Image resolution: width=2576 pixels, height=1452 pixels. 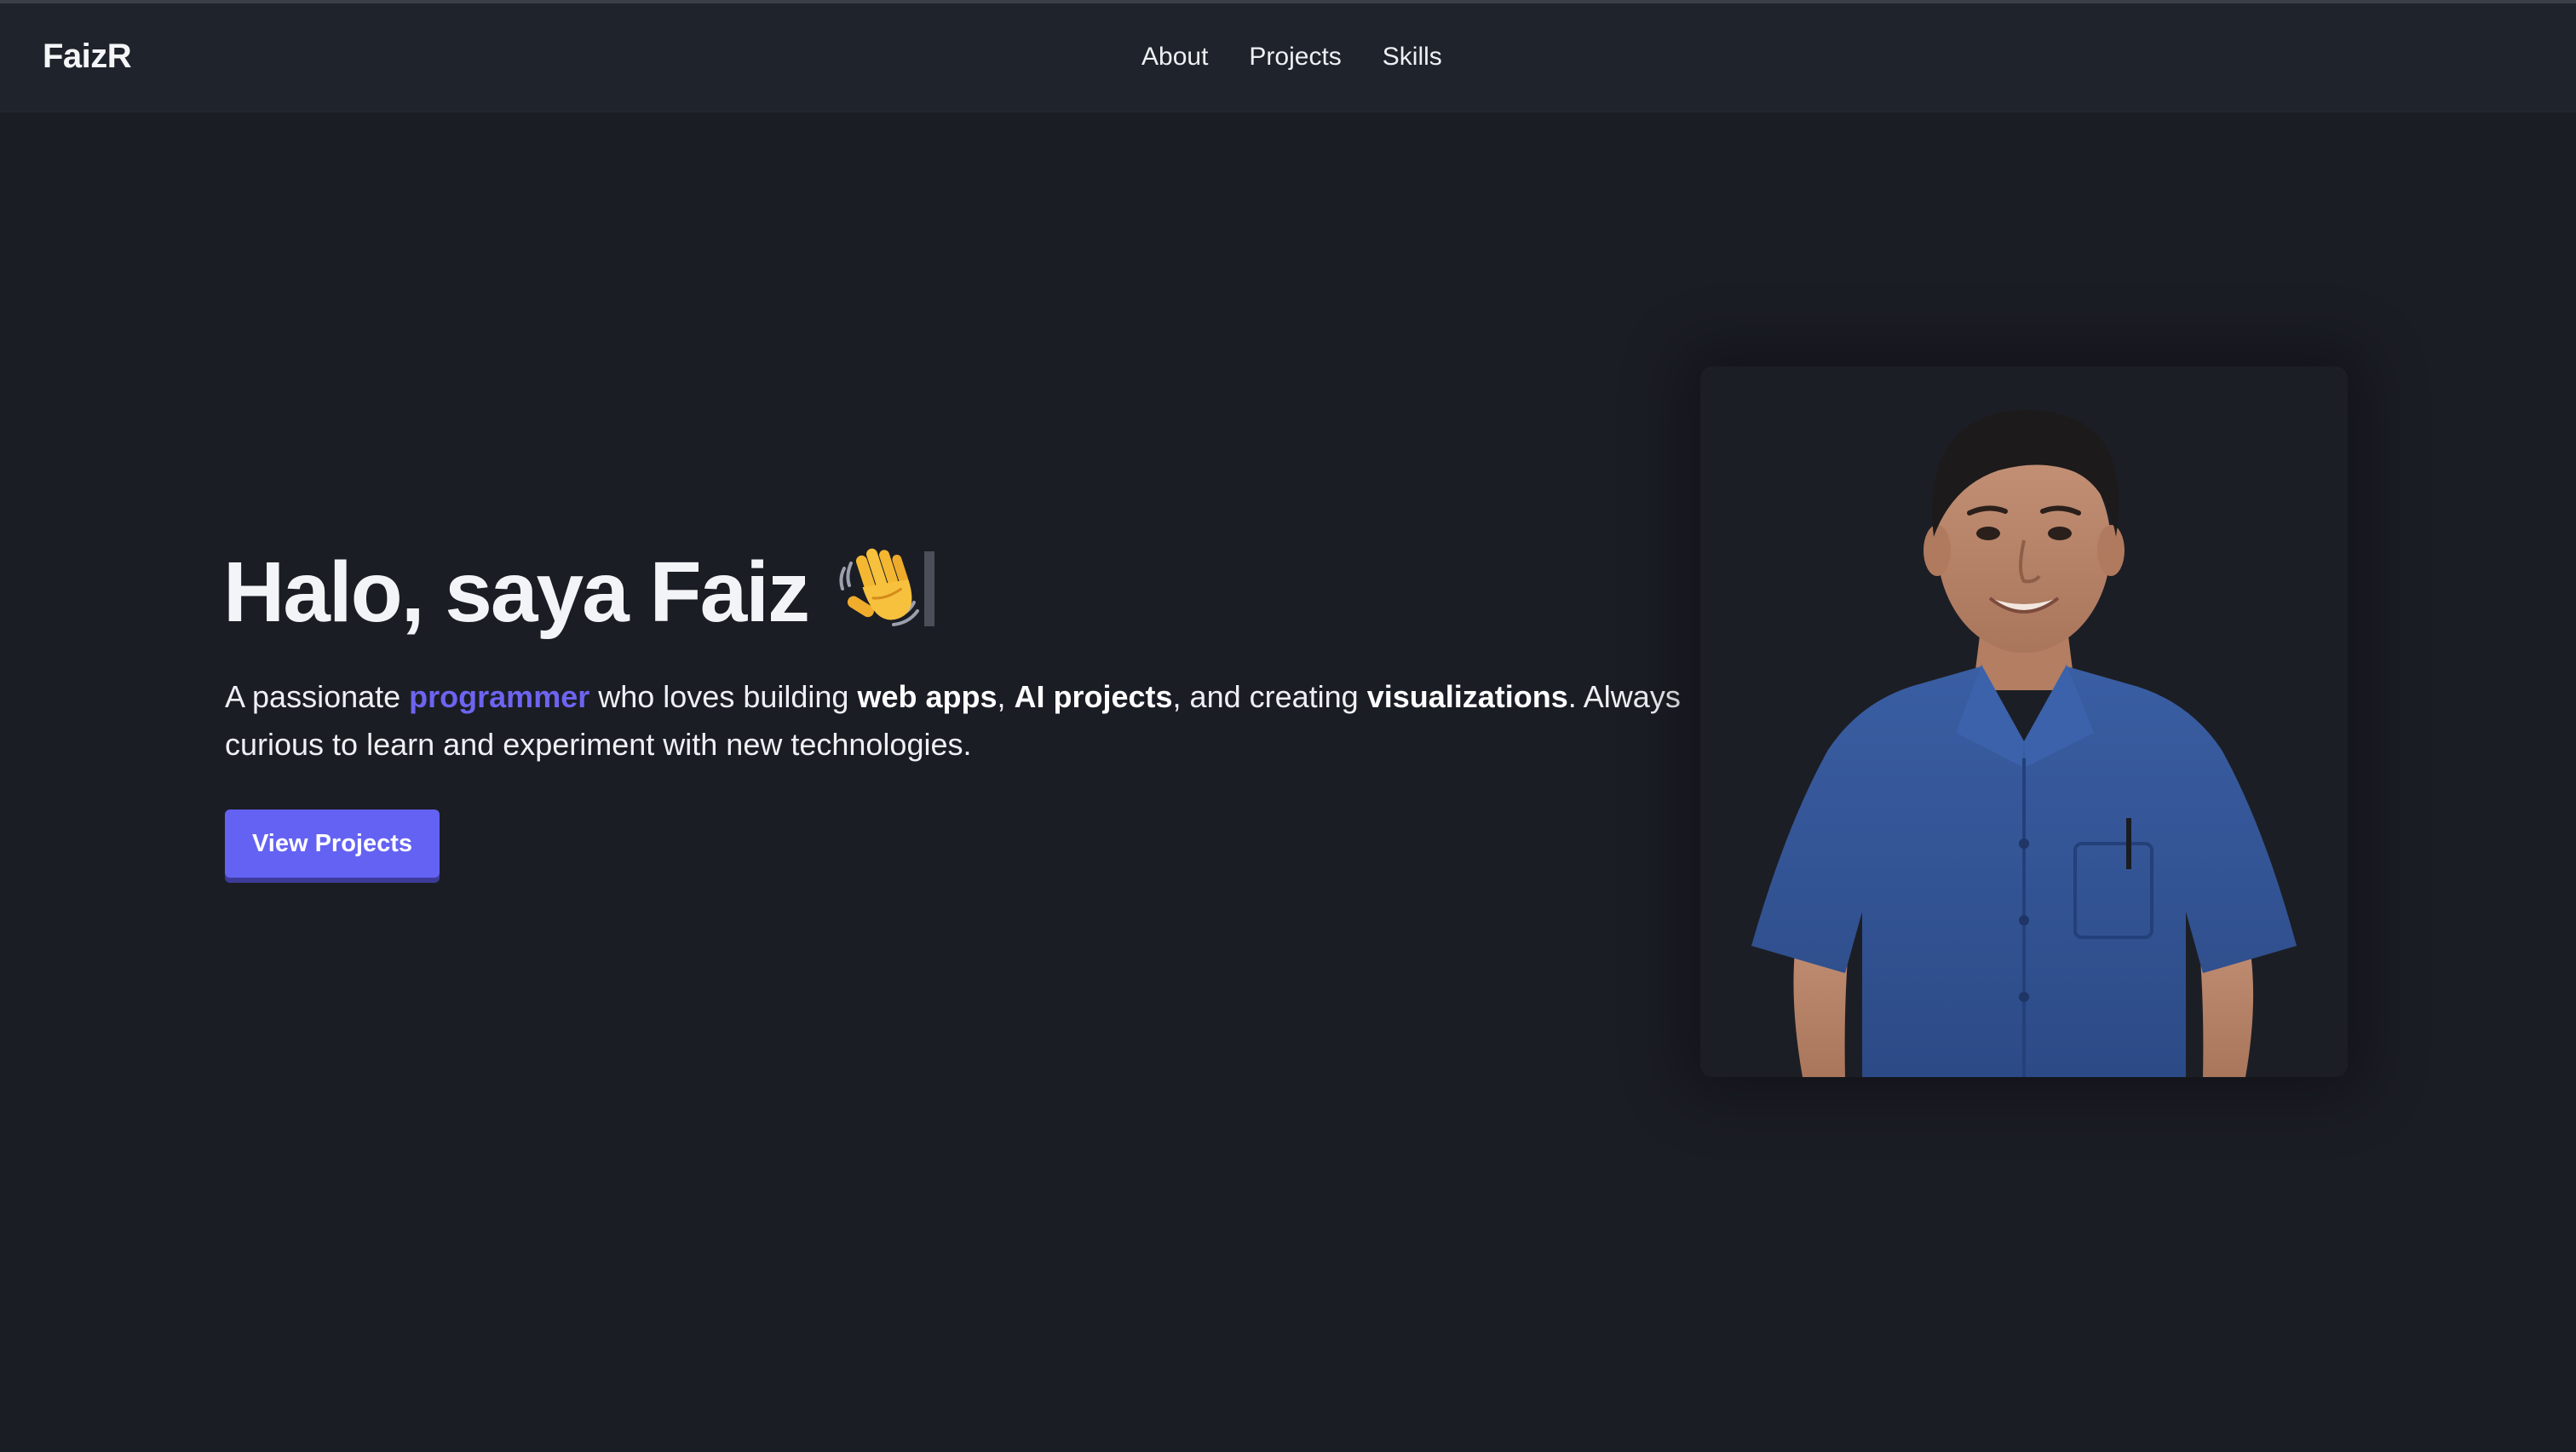 What do you see at coordinates (1269, 697) in the screenshot?
I see `desc-text-4: , and creating` at bounding box center [1269, 697].